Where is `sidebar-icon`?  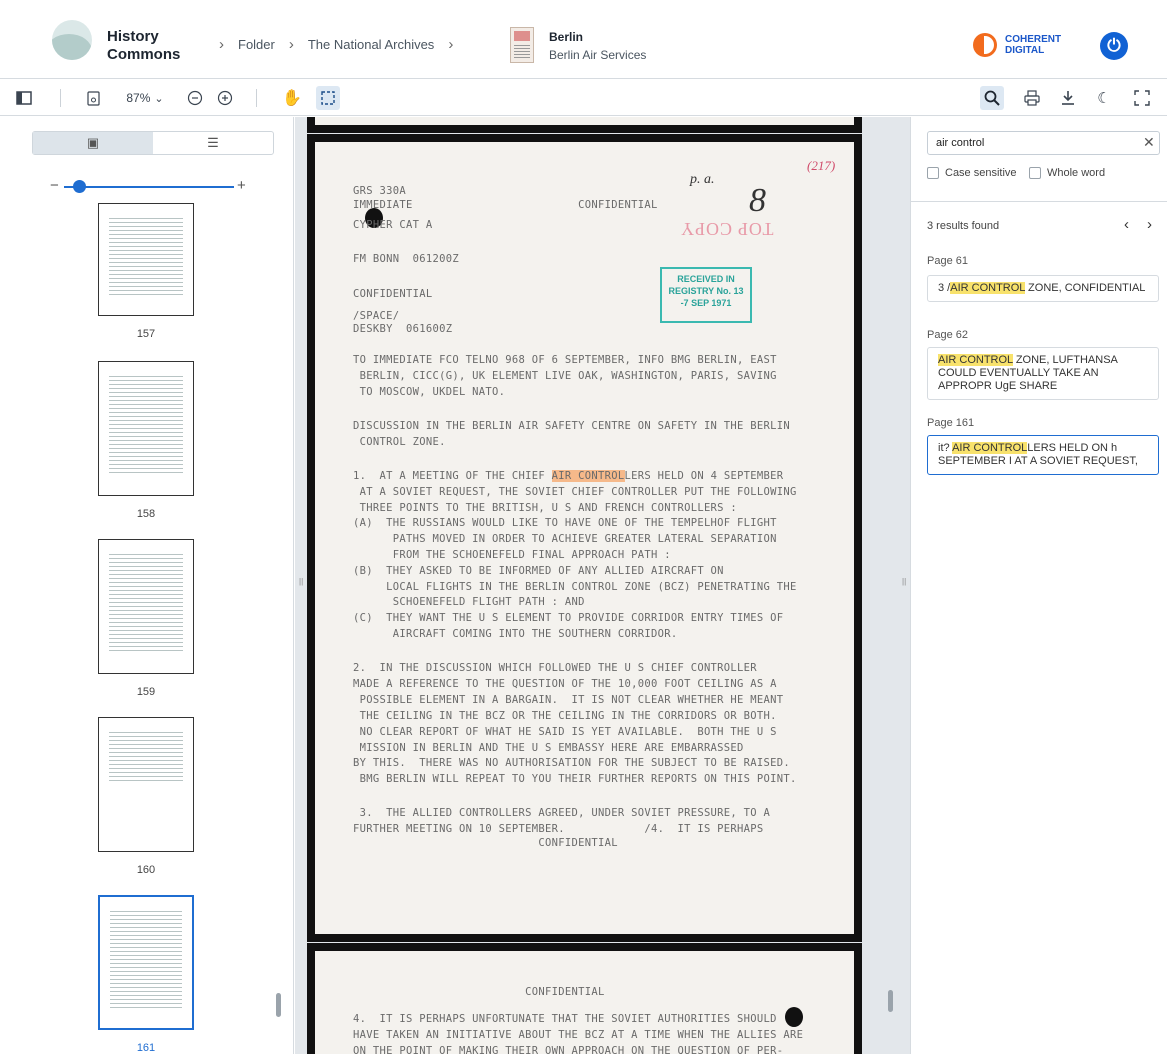
sidebar-icon is located at coordinates (24, 98).